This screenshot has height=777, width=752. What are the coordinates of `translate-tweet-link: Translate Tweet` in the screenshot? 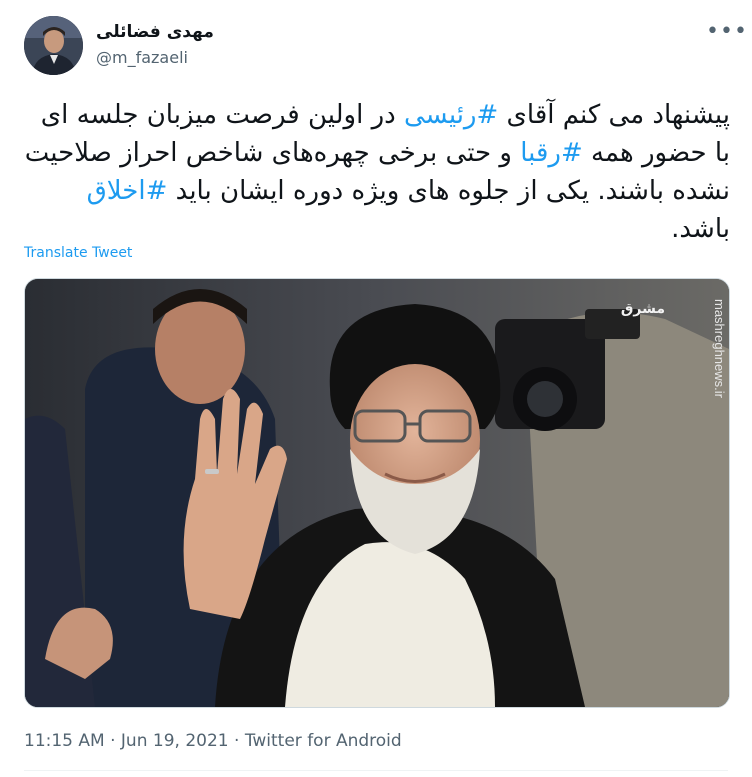 It's located at (78, 253).